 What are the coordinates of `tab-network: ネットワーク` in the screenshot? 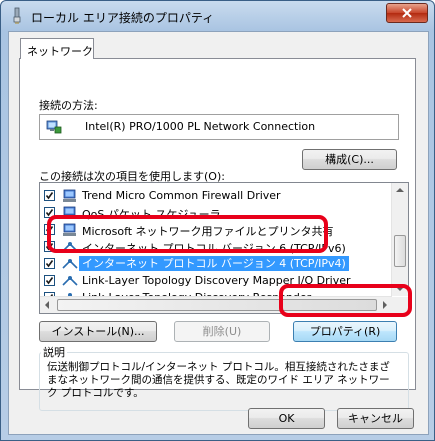 It's located at (57, 48).